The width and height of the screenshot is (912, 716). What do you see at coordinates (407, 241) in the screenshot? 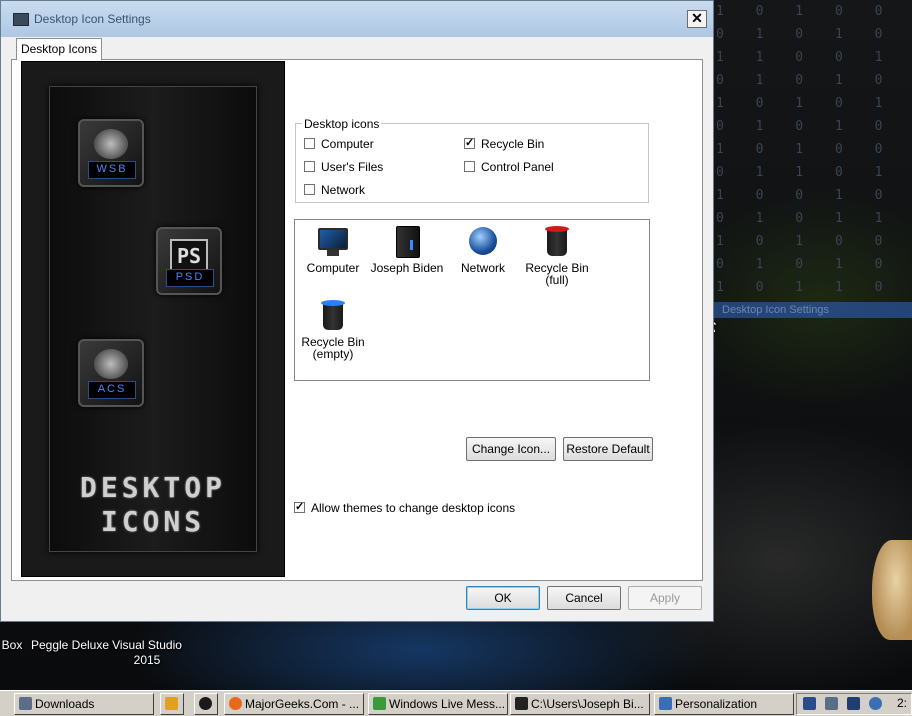
I see `user-files-icon` at bounding box center [407, 241].